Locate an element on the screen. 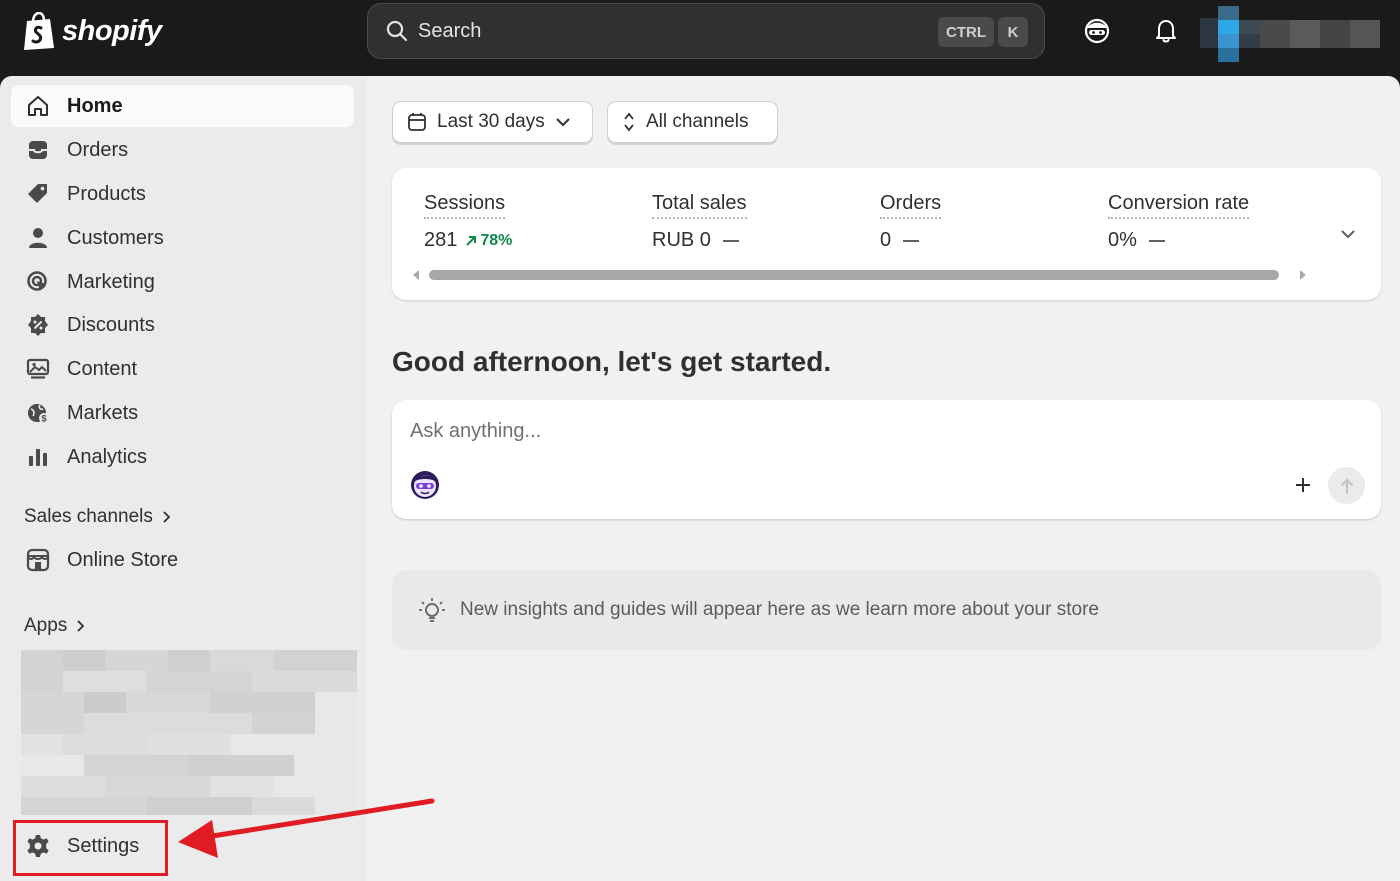 The image size is (1400, 881). shortcut-ctrl-key: CTRL is located at coordinates (966, 32).